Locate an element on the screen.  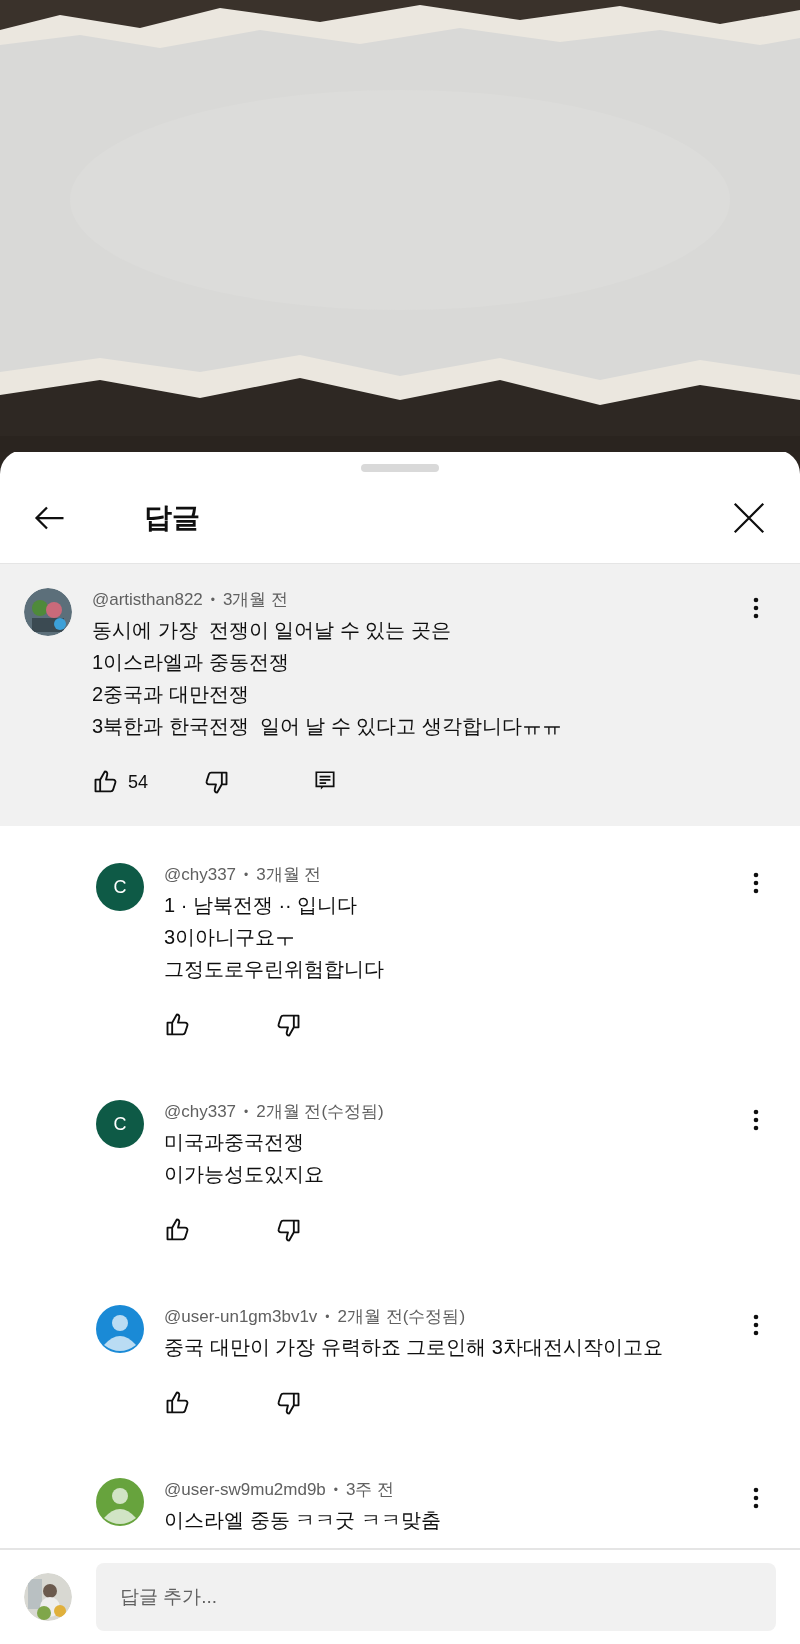
panel-title: 답글 is located at coordinates (172, 517).